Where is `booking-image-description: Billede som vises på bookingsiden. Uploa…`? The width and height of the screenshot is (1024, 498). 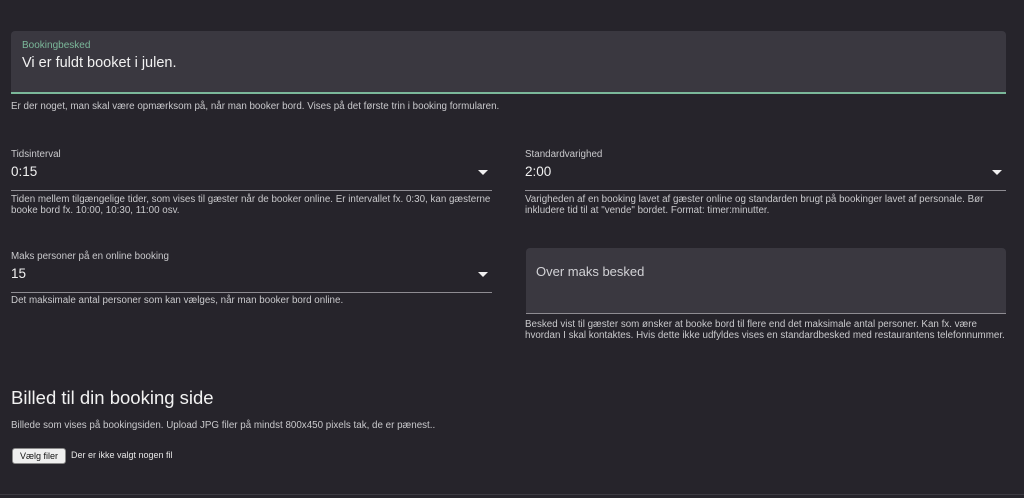
booking-image-description: Billede som vises på bookingsiden. Uploa… is located at coordinates (223, 425).